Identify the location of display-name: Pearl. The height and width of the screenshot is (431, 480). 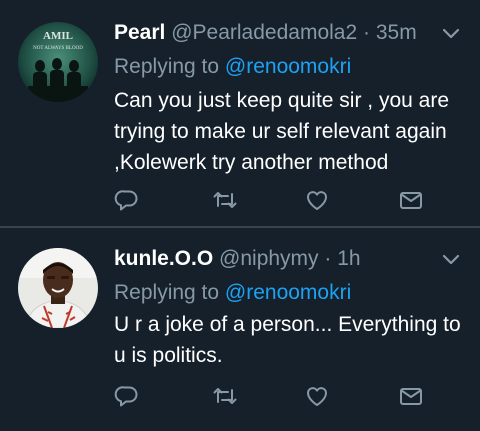
(139, 32).